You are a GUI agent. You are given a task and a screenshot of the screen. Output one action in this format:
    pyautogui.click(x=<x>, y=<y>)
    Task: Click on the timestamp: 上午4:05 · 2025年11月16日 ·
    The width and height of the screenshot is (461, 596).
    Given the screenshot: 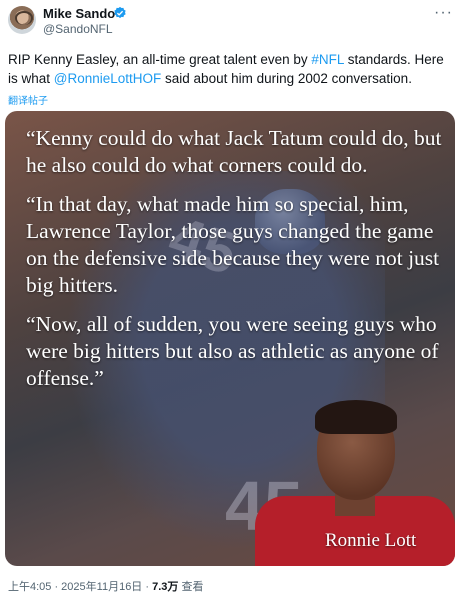 What is the action you would take?
    pyautogui.click(x=80, y=587)
    